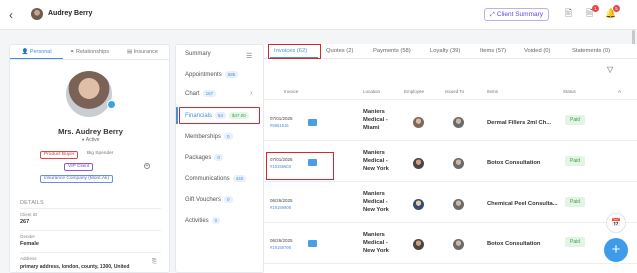 This screenshot has width=637, height=273. Describe the element at coordinates (280, 207) in the screenshot. I see `invoice-number: #19159908` at that location.